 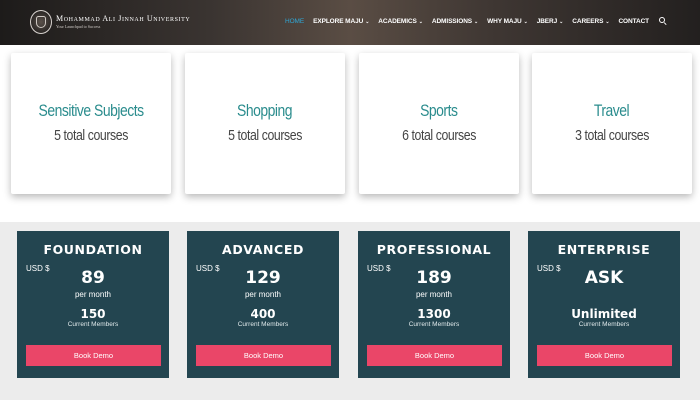 What do you see at coordinates (93, 249) in the screenshot?
I see `plan-name: FOUNDATION` at bounding box center [93, 249].